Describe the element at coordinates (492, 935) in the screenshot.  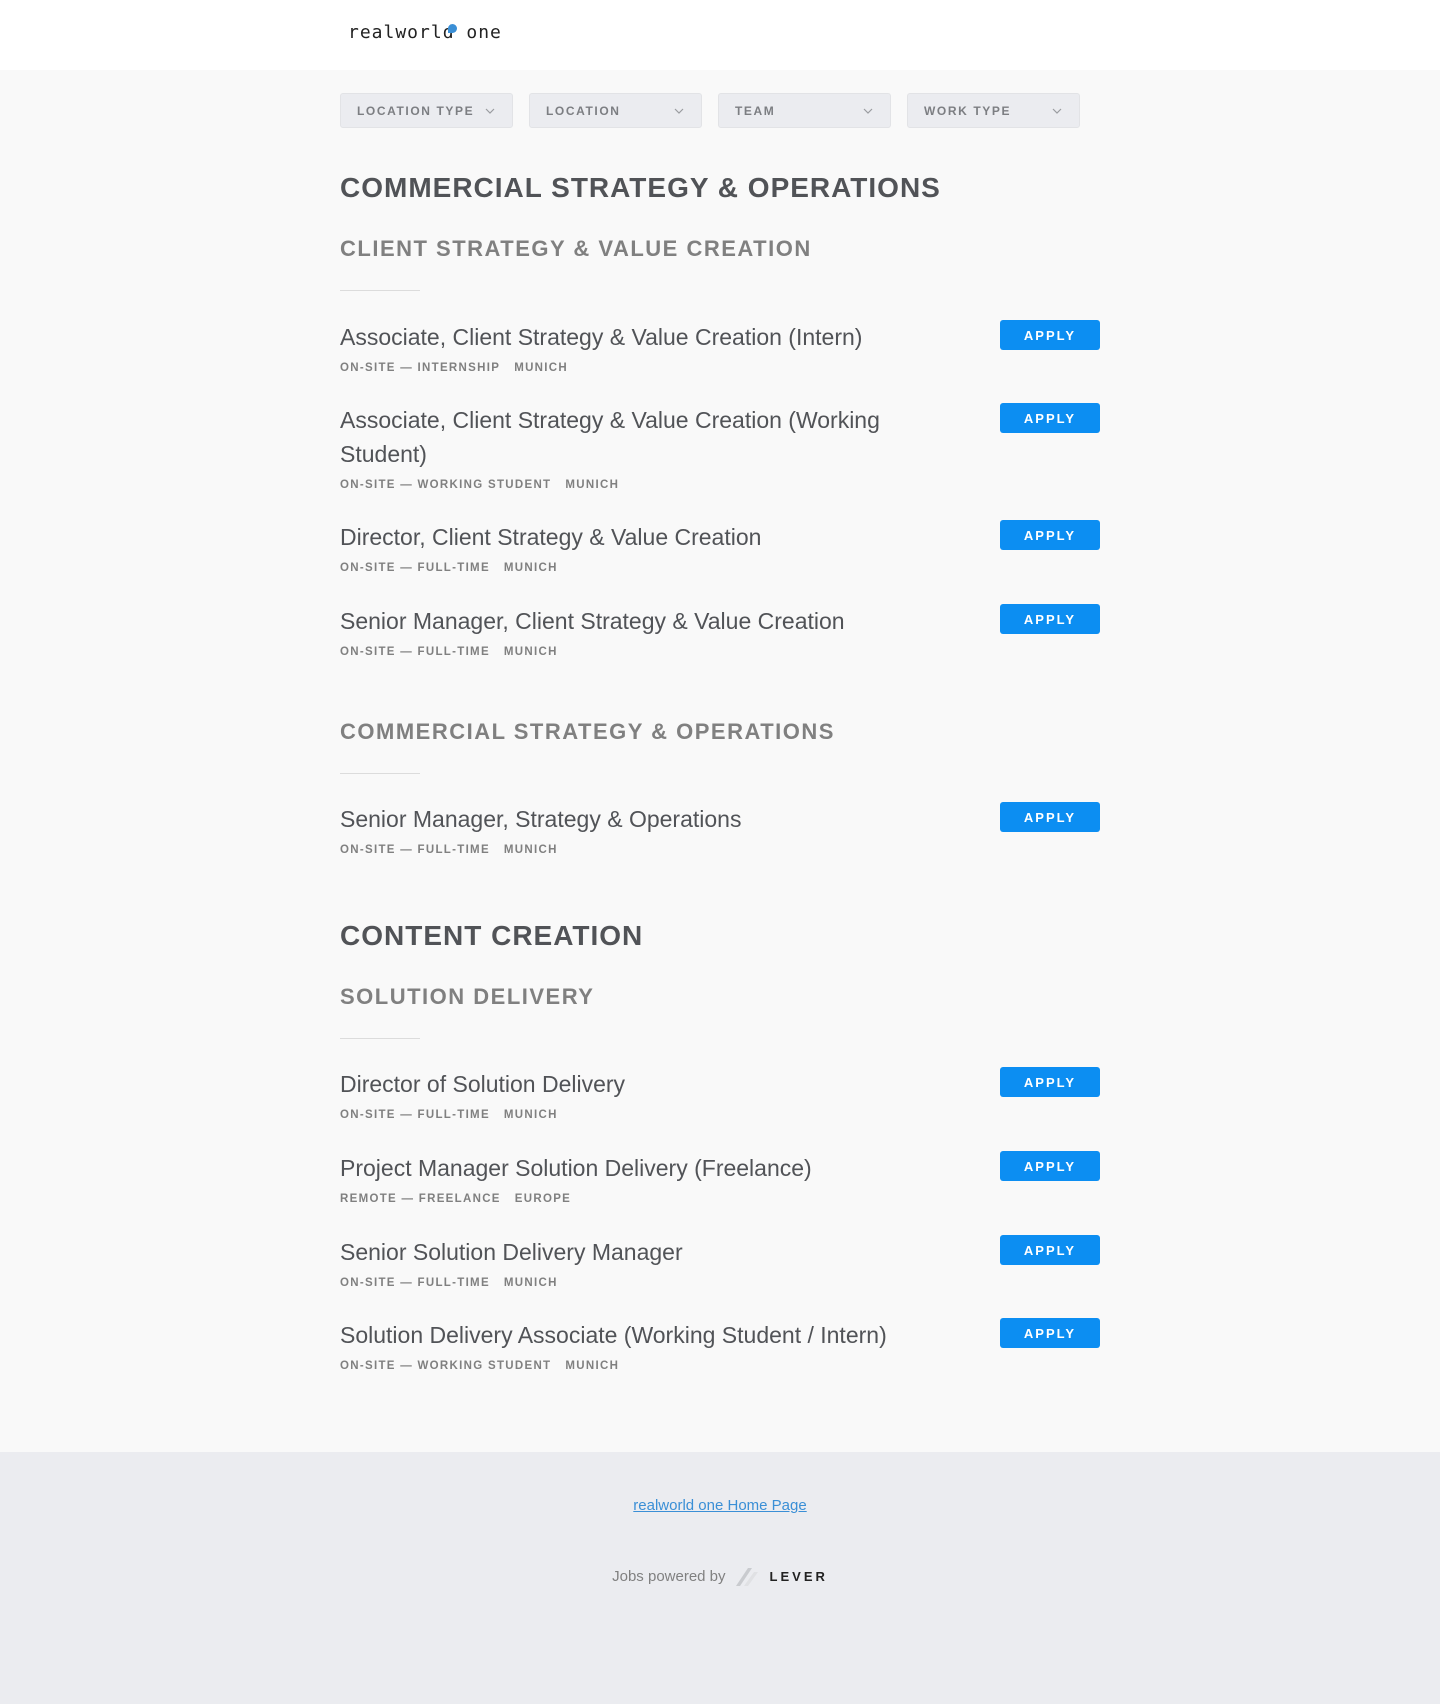
I see `group-title: CONTENT CREATION` at that location.